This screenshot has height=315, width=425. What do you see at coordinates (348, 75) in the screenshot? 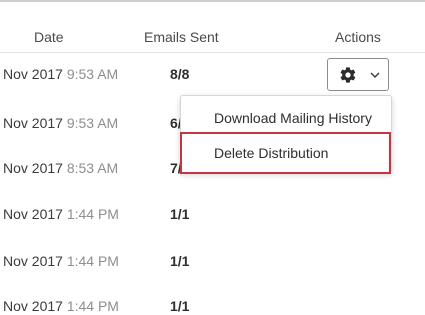
I see `gear-icon` at bounding box center [348, 75].